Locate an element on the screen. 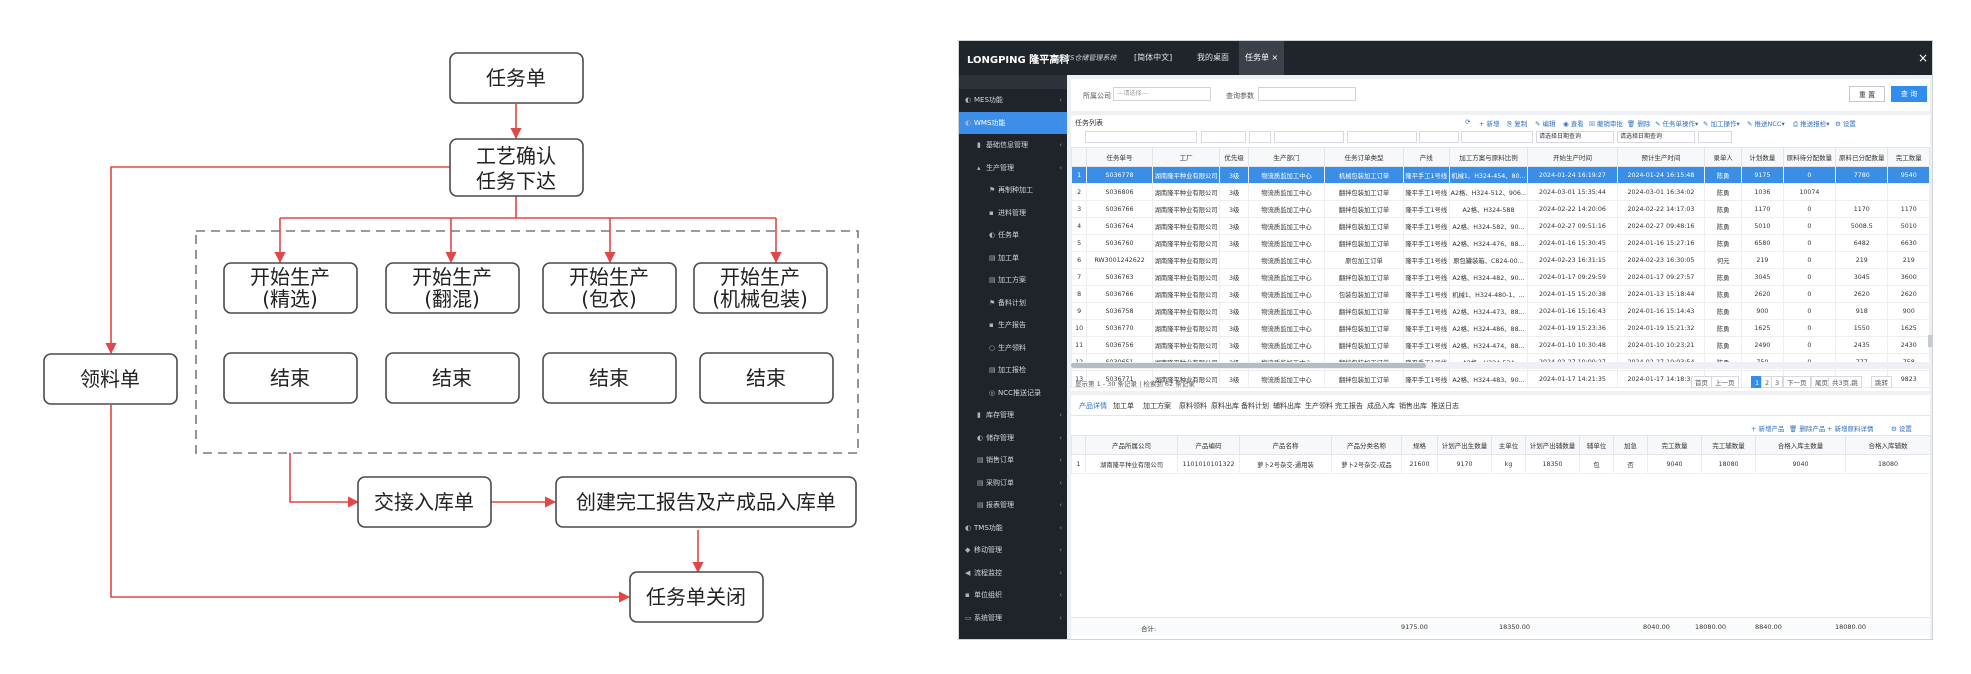  detail-tab-1: 加工单 is located at coordinates (1123, 406).